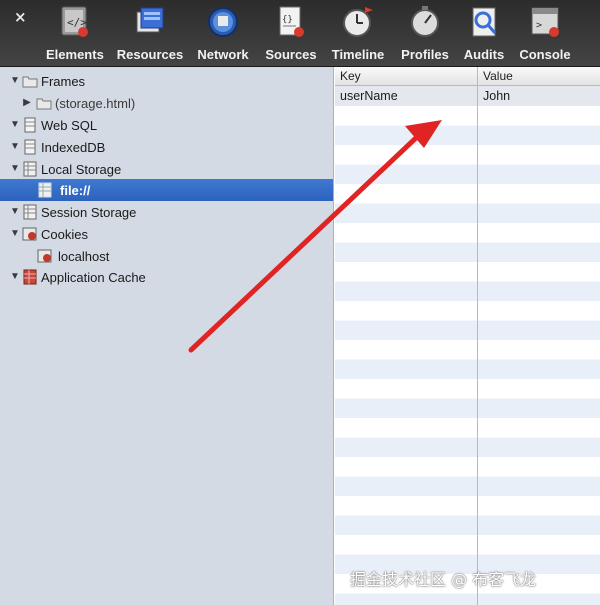 This screenshot has height=605, width=600. I want to click on collapse-triangle-icon: ▶, so click(27, 103).